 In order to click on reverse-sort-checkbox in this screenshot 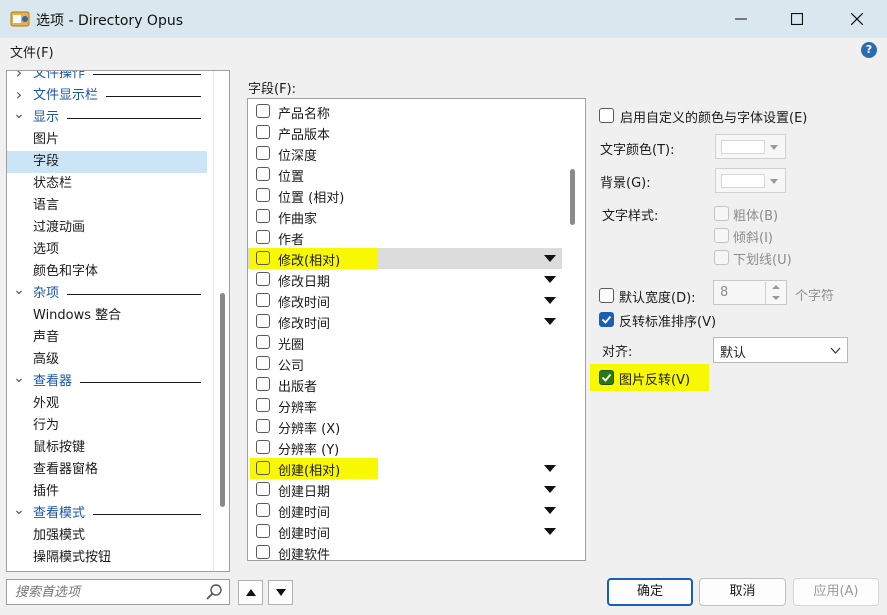, I will do `click(606, 319)`.